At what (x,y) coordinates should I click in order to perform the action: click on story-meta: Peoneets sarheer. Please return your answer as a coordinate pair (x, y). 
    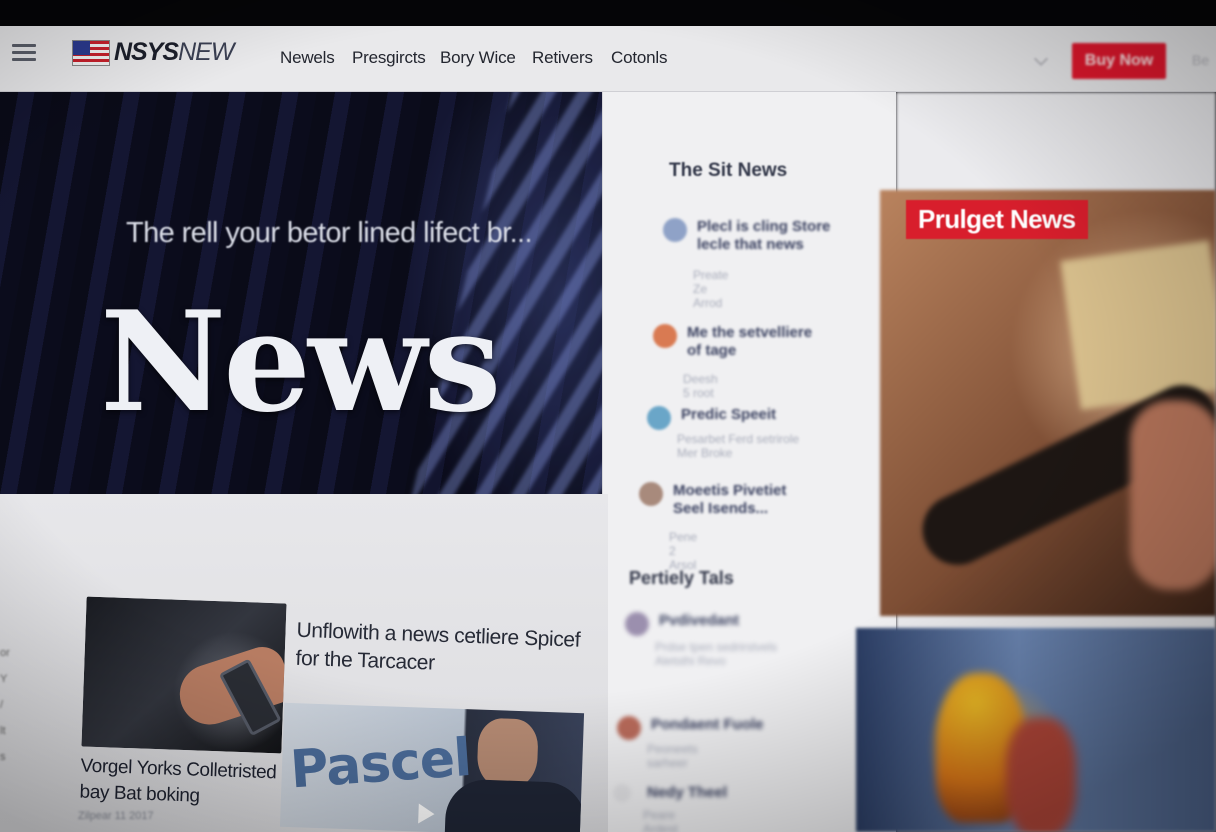
    Looking at the image, I should click on (672, 756).